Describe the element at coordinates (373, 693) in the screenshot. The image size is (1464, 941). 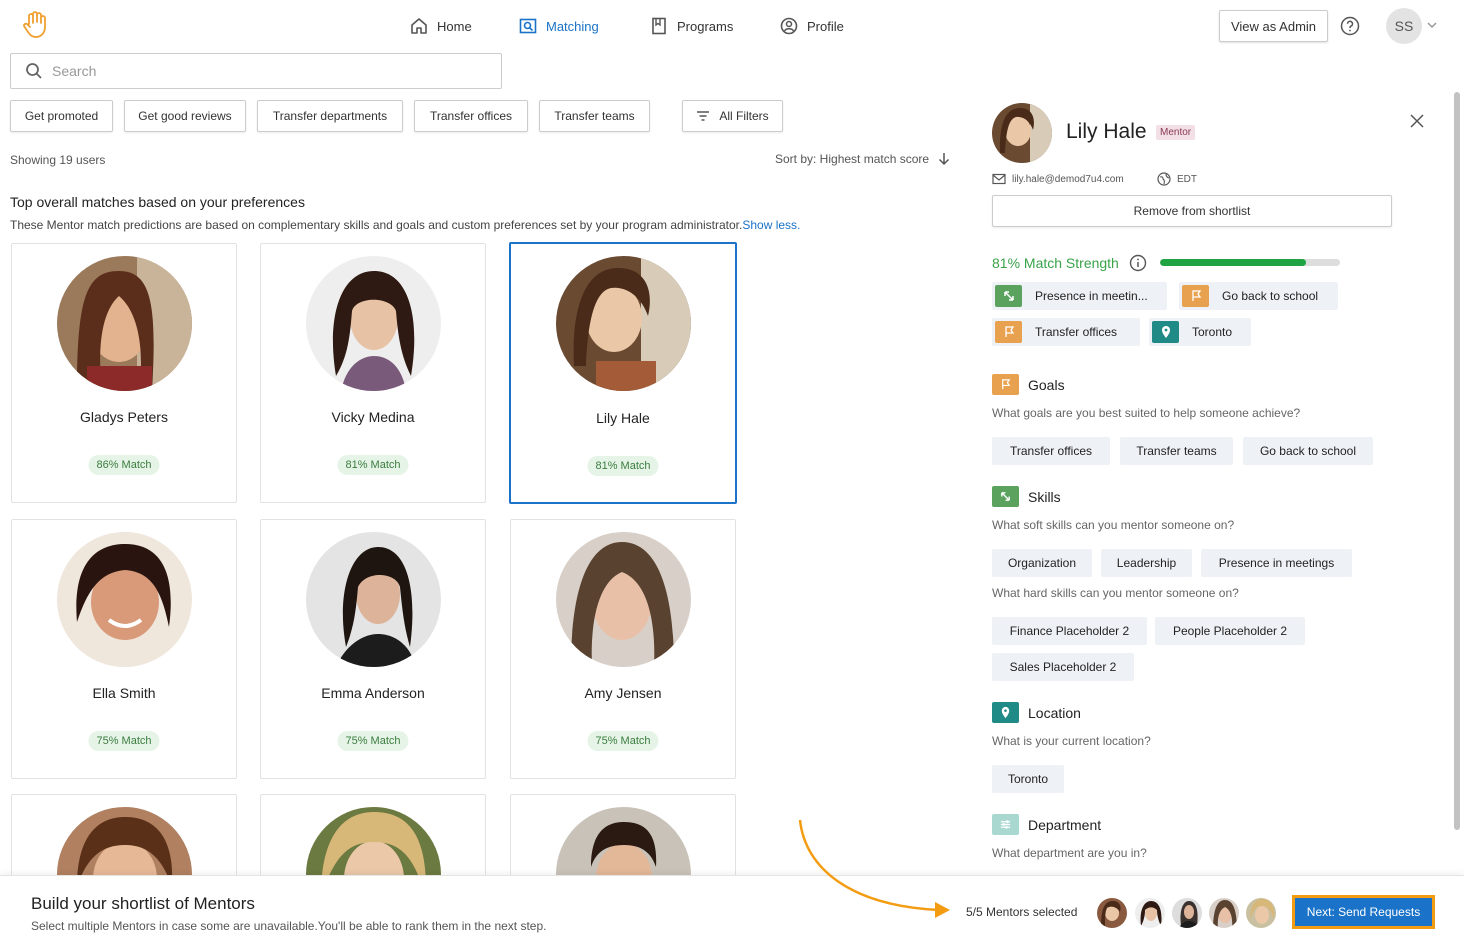
I see `mentor-name: Emma Anderson` at that location.